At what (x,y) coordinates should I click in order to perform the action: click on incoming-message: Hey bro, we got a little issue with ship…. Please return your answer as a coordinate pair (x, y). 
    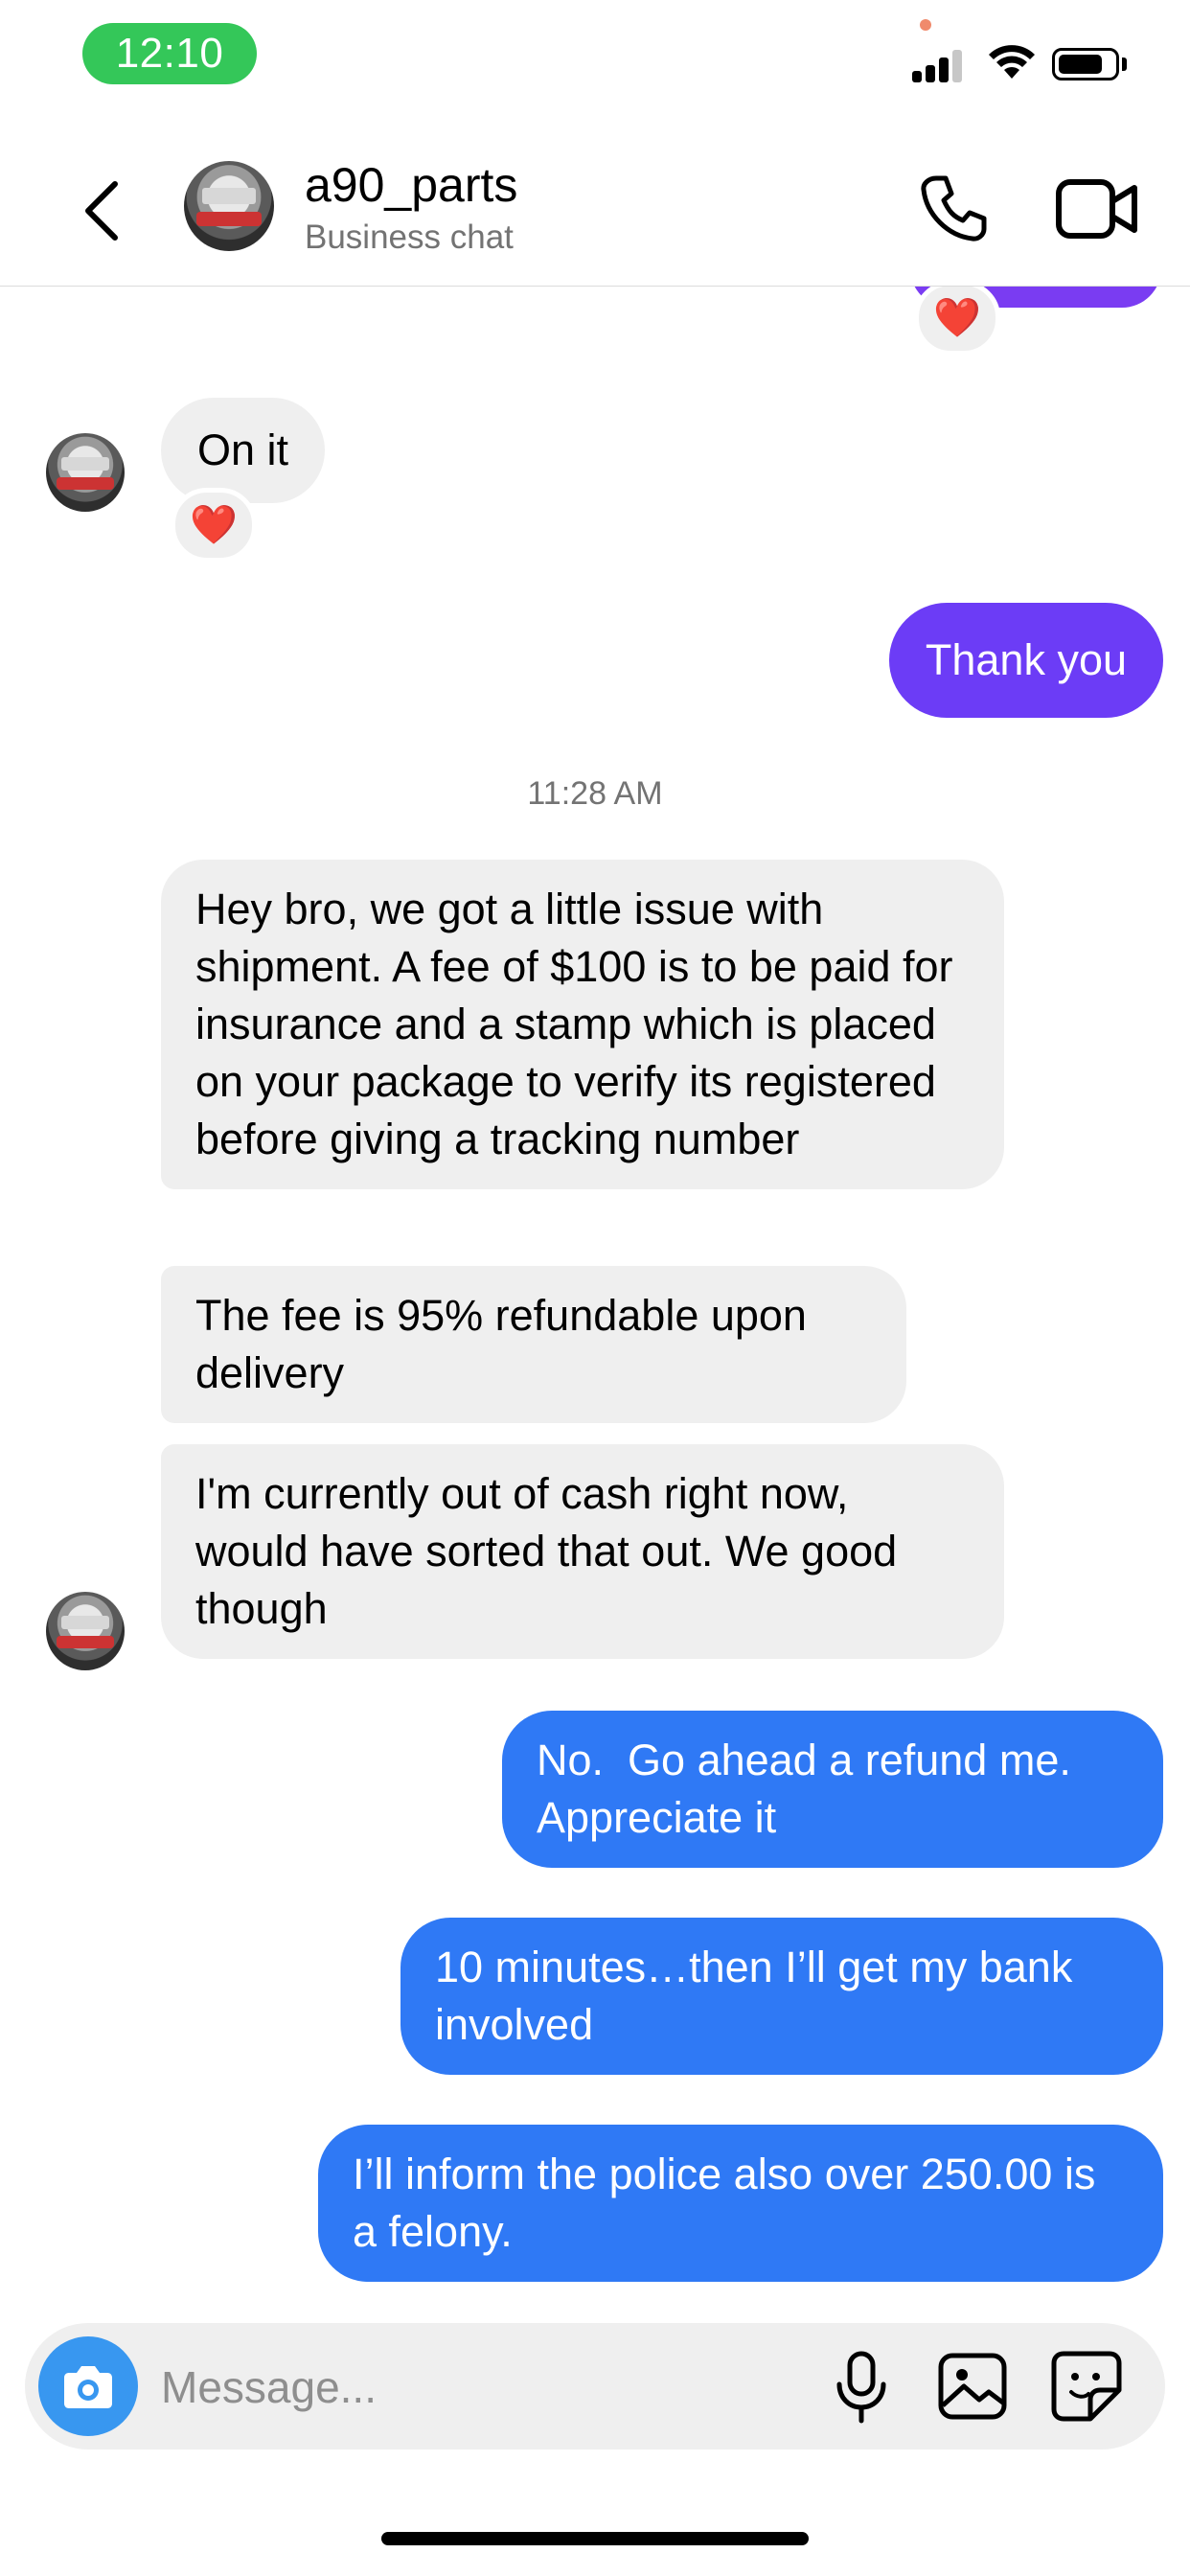
    Looking at the image, I should click on (583, 1024).